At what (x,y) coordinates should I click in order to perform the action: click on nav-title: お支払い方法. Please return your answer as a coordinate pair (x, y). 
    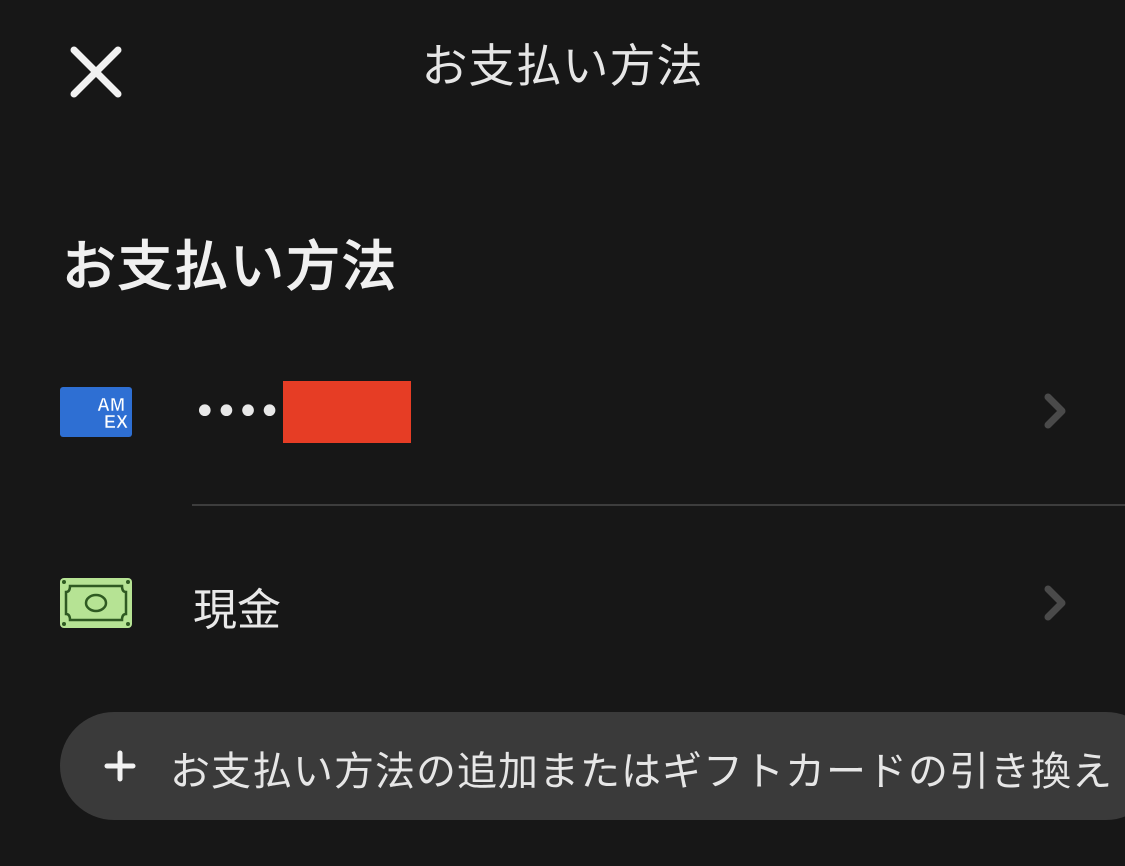
    Looking at the image, I should click on (562, 66).